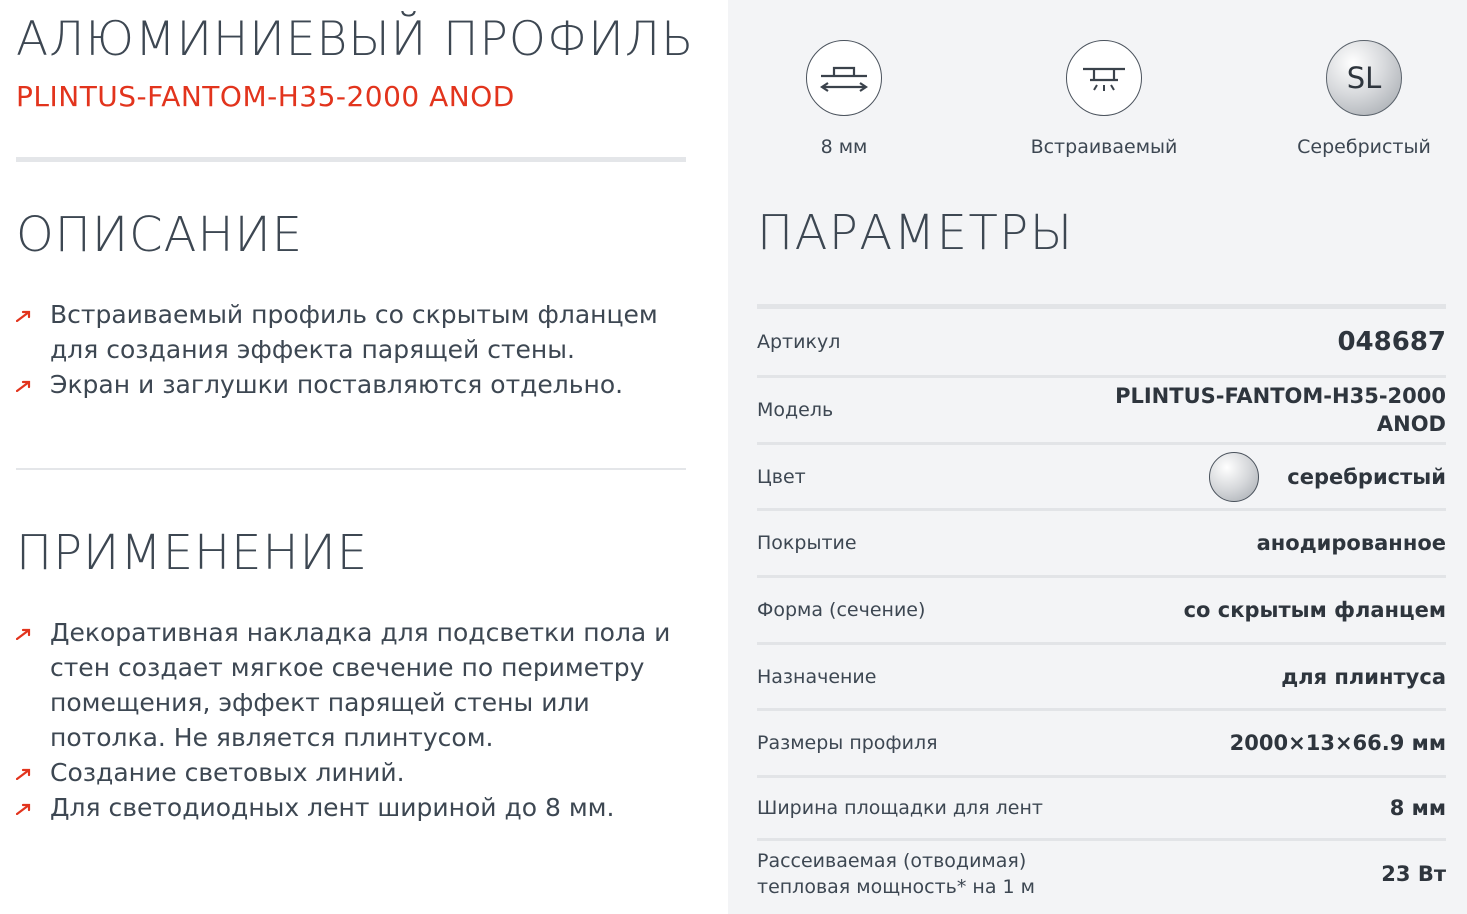 This screenshot has width=1467, height=914. I want to click on list-item-text: Экран и заглушки поставляются отдельно., so click(337, 384).